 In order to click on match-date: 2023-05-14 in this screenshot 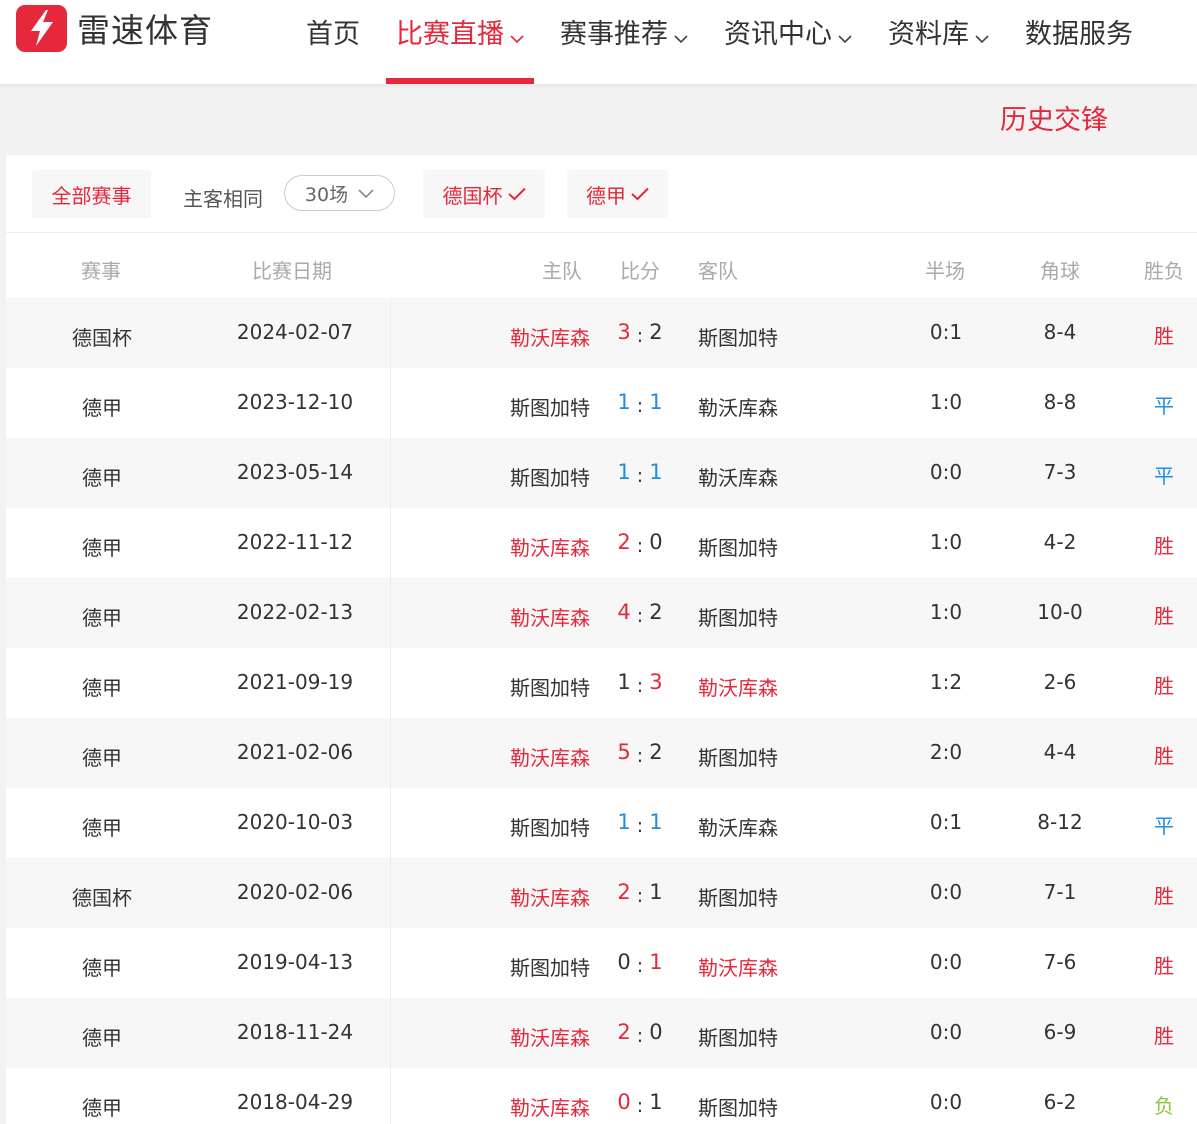, I will do `click(295, 472)`.